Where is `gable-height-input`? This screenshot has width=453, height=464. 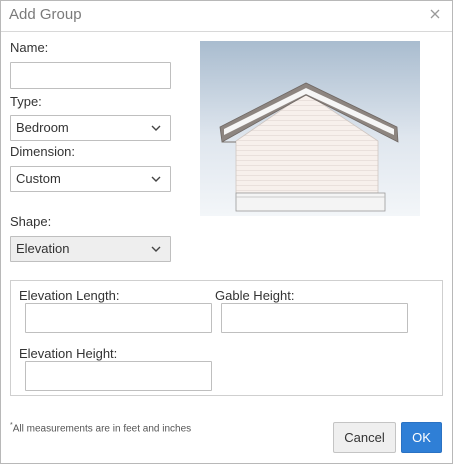
gable-height-input is located at coordinates (314, 318).